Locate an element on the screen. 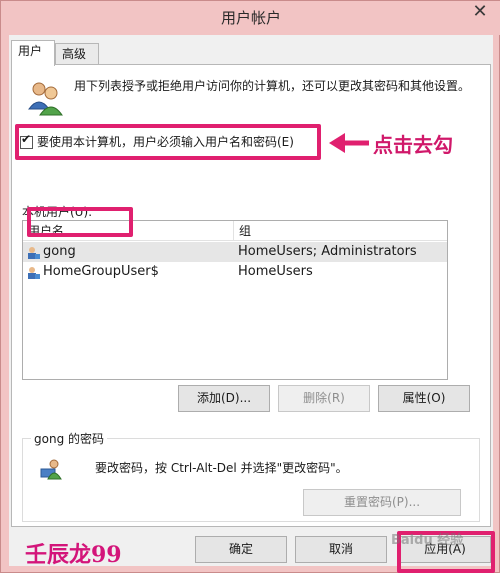 The height and width of the screenshot is (573, 500). cancel-button: 取消 is located at coordinates (341, 549).